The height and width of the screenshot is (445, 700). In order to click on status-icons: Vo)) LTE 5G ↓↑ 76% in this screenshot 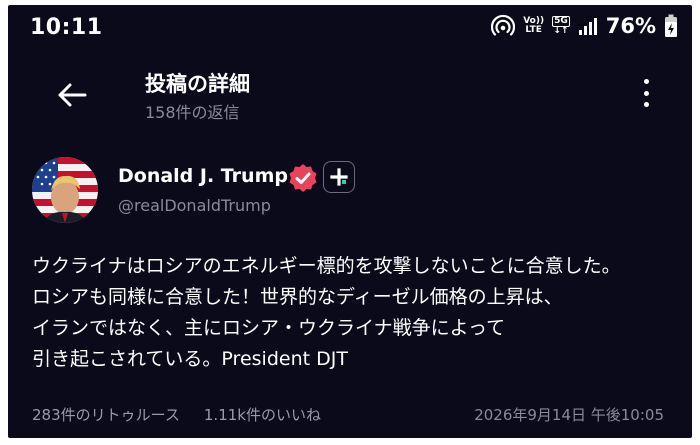, I will do `click(584, 26)`.